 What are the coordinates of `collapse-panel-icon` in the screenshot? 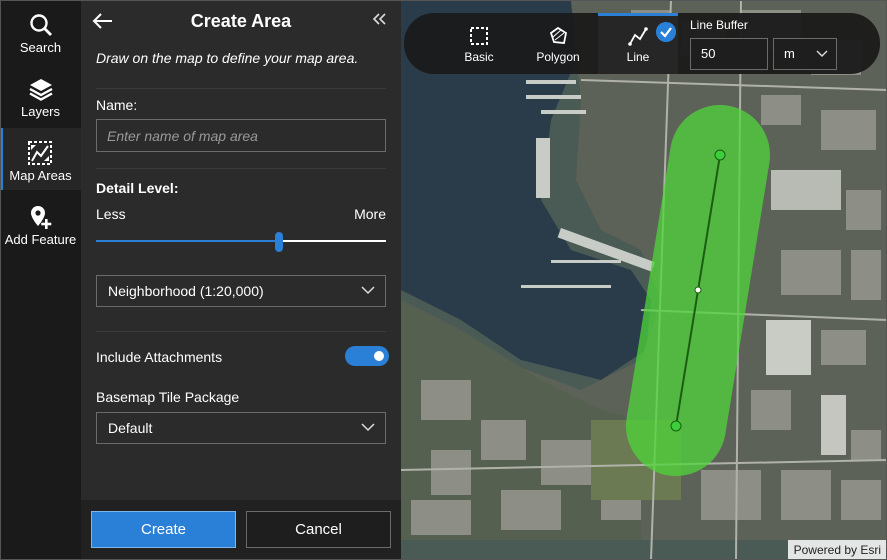 It's located at (379, 19).